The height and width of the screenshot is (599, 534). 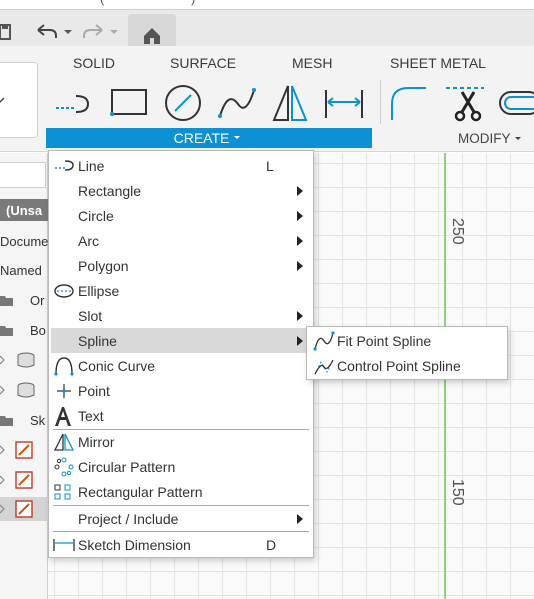 I want to click on trim-tool, so click(x=464, y=103).